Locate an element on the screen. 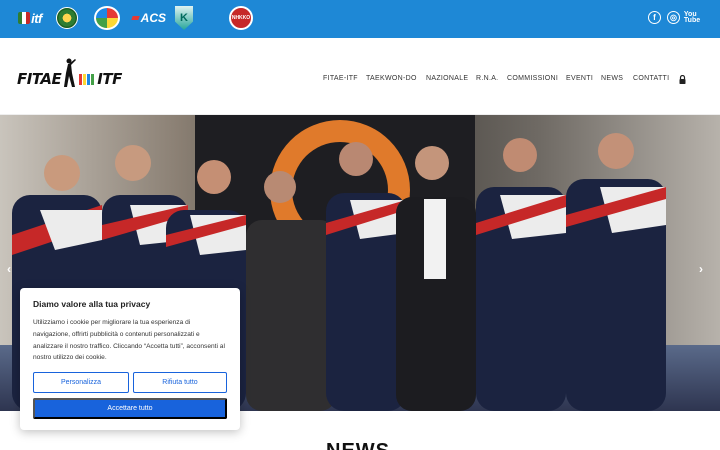 This screenshot has height=450, width=720. nhkko-partner-logo: NHKKO is located at coordinates (241, 18).